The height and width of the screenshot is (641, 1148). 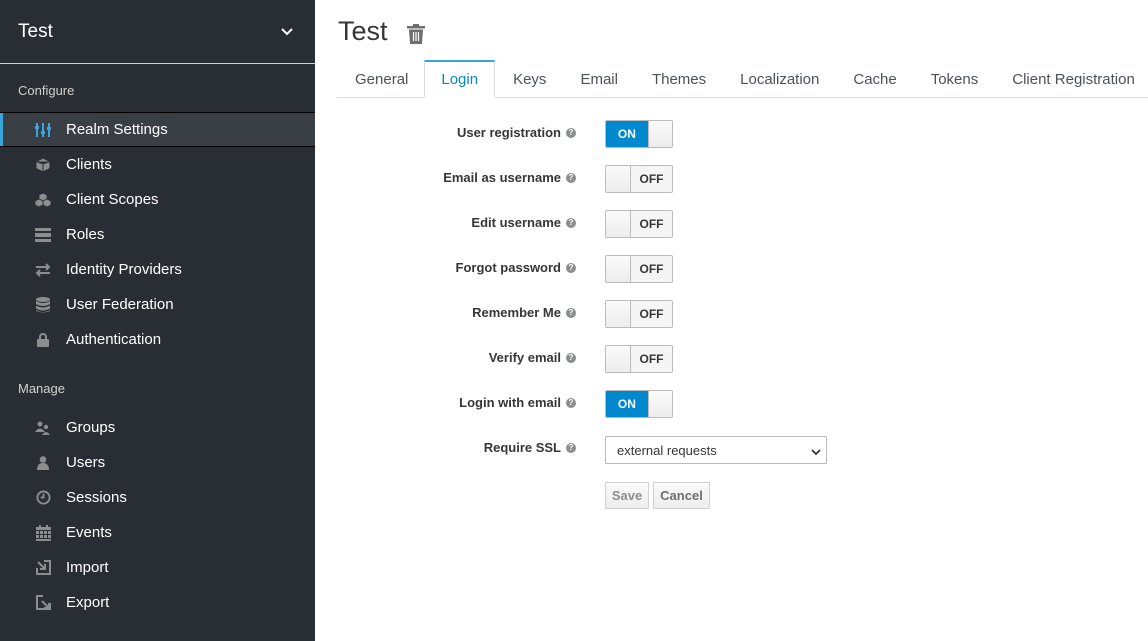 What do you see at coordinates (117, 129) in the screenshot?
I see `sidebar-item-label: Realm Settings` at bounding box center [117, 129].